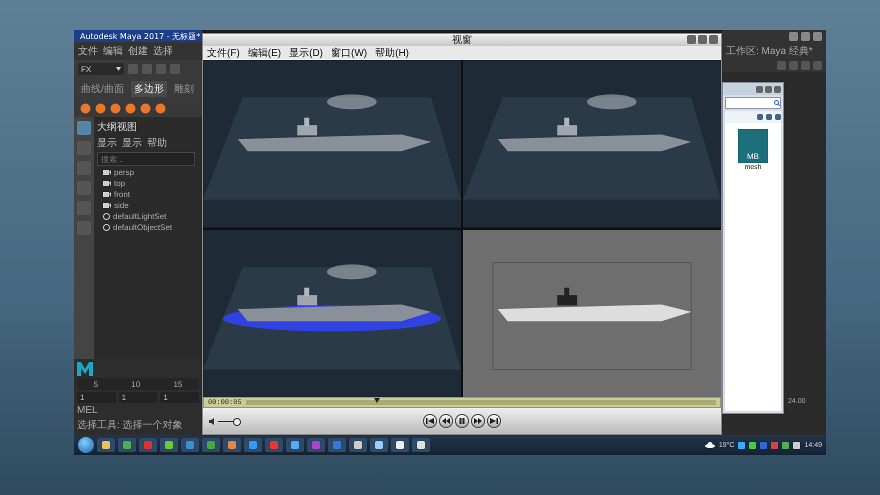 This screenshot has width=880, height=495. I want to click on window-title: Autodesk Maya 2017 - 无标题*, so click(140, 36).